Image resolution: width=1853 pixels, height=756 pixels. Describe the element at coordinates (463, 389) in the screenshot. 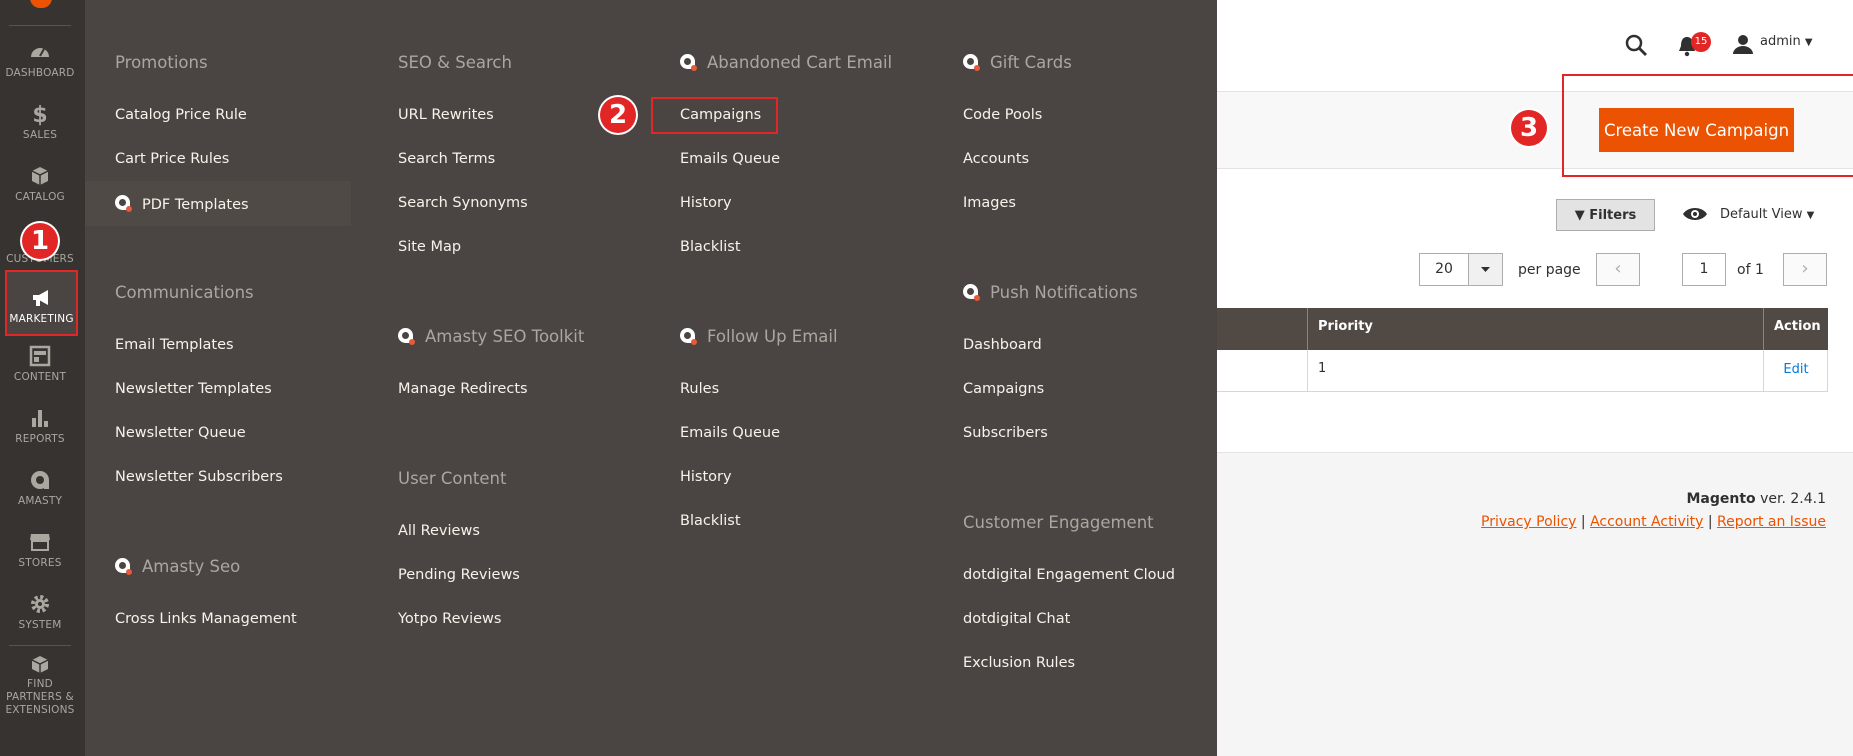

I see `menu-item-manage-redirects: Manage Redirects` at that location.